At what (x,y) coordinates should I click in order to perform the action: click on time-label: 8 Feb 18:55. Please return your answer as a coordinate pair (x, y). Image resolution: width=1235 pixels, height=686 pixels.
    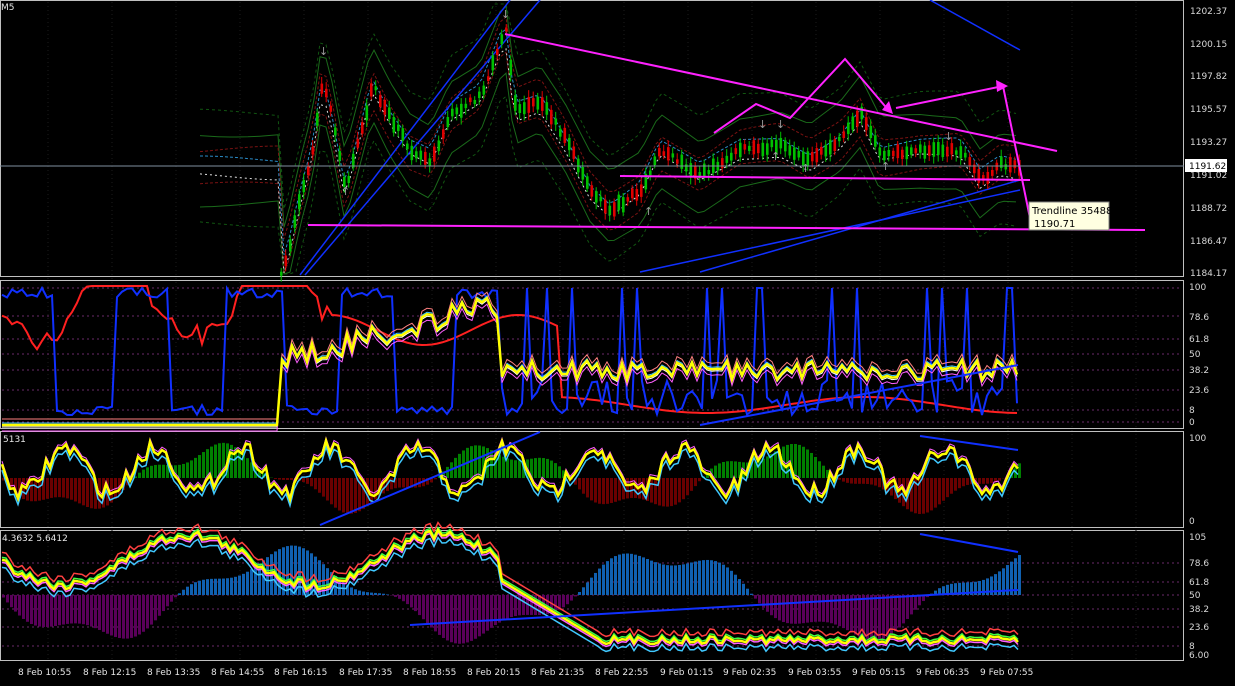
    Looking at the image, I should click on (429, 673).